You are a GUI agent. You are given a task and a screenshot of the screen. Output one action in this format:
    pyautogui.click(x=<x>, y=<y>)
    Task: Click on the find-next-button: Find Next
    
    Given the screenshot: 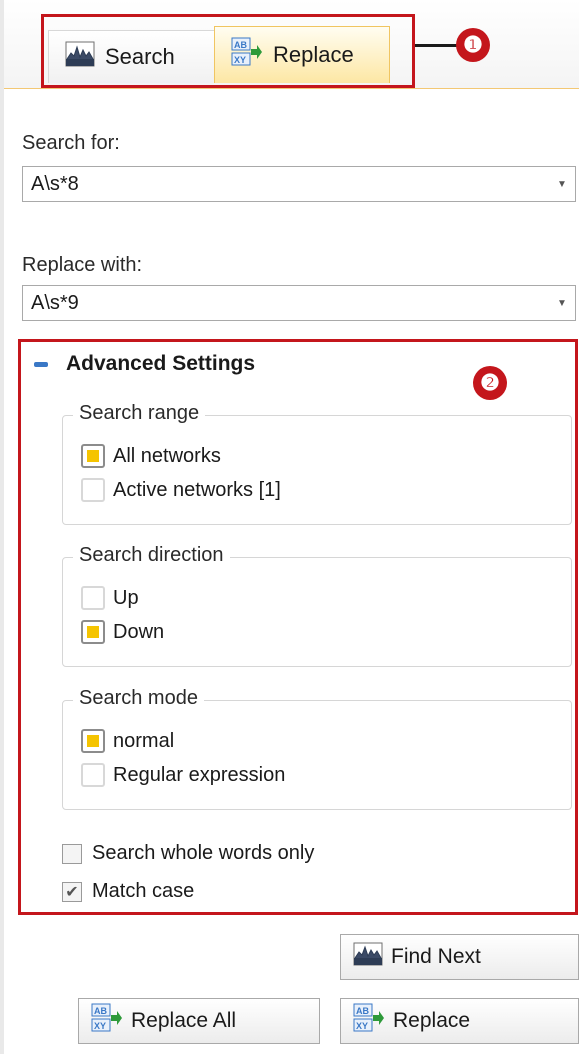 What is the action you would take?
    pyautogui.click(x=459, y=957)
    